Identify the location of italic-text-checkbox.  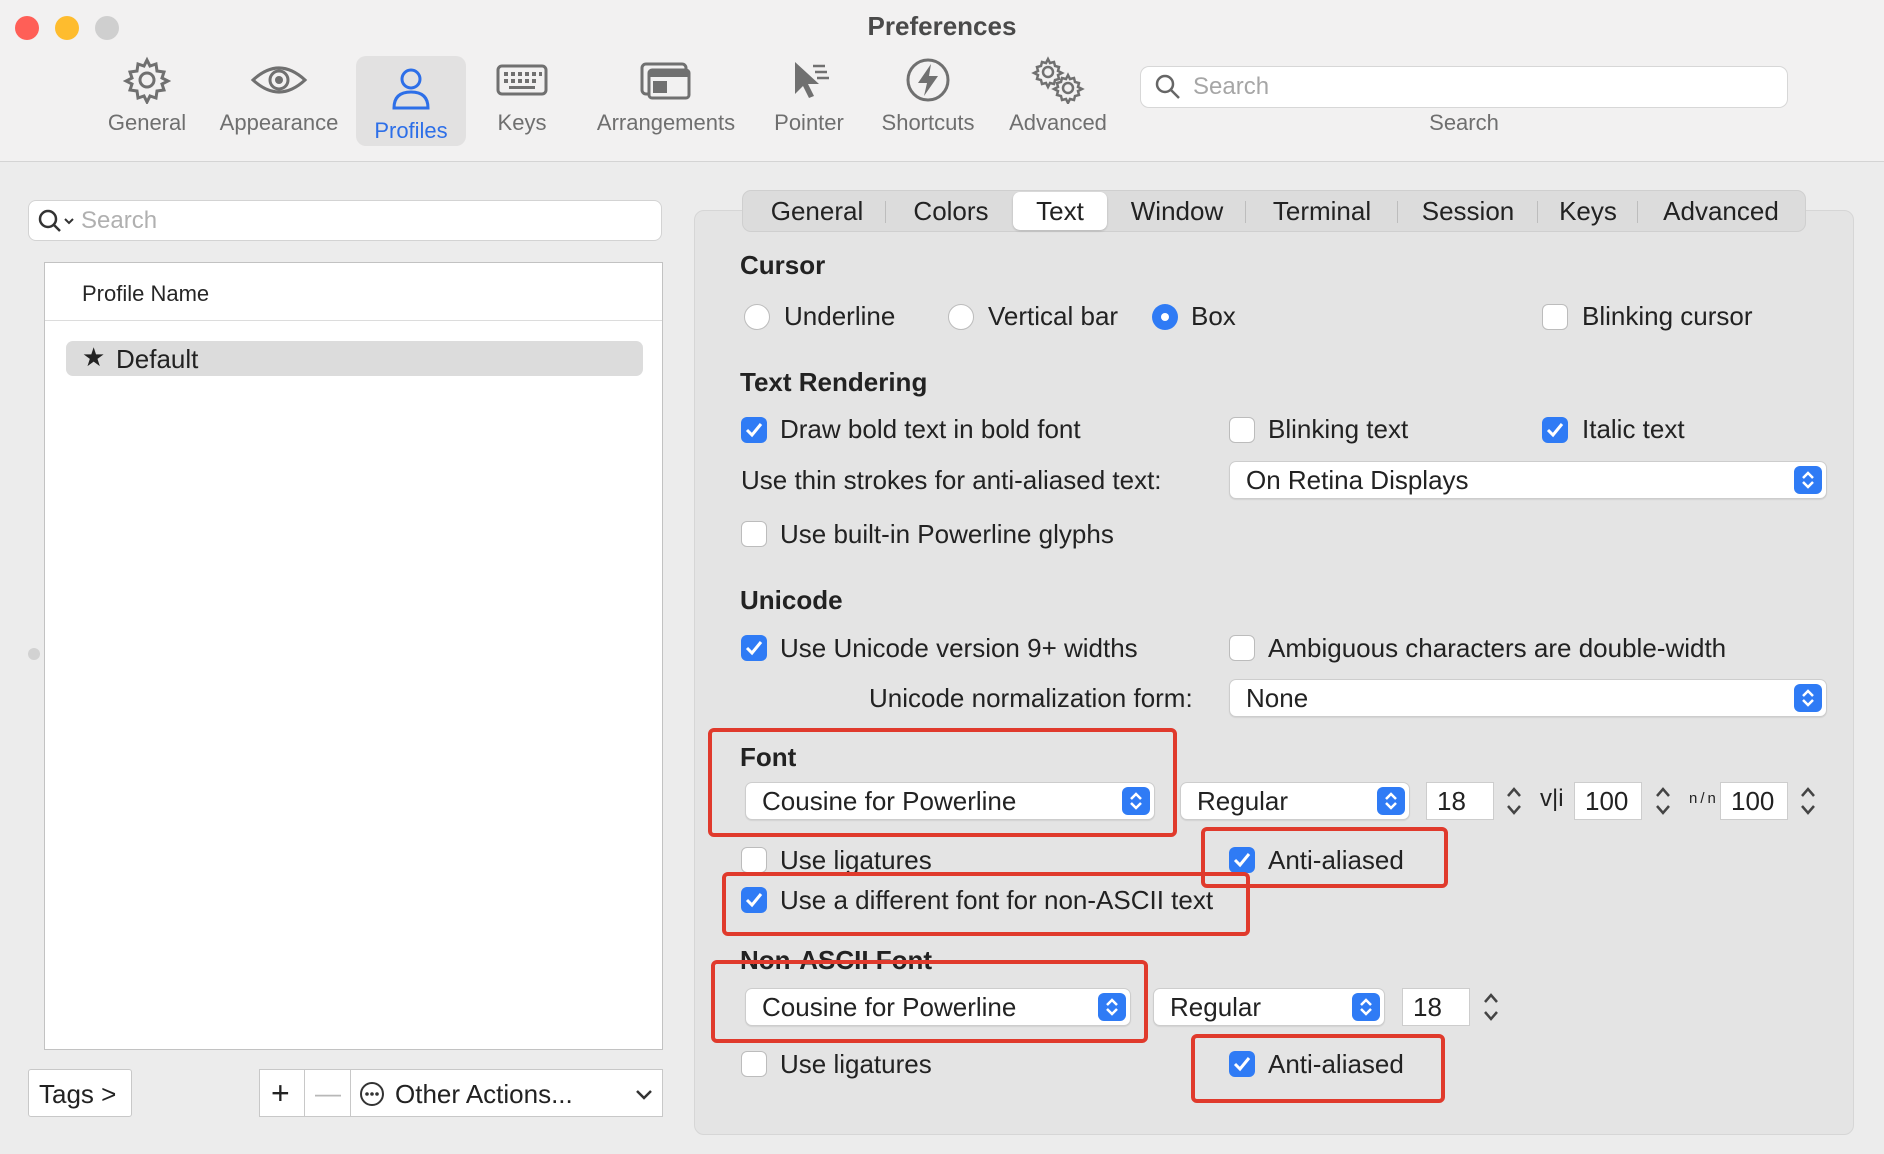
(1555, 430).